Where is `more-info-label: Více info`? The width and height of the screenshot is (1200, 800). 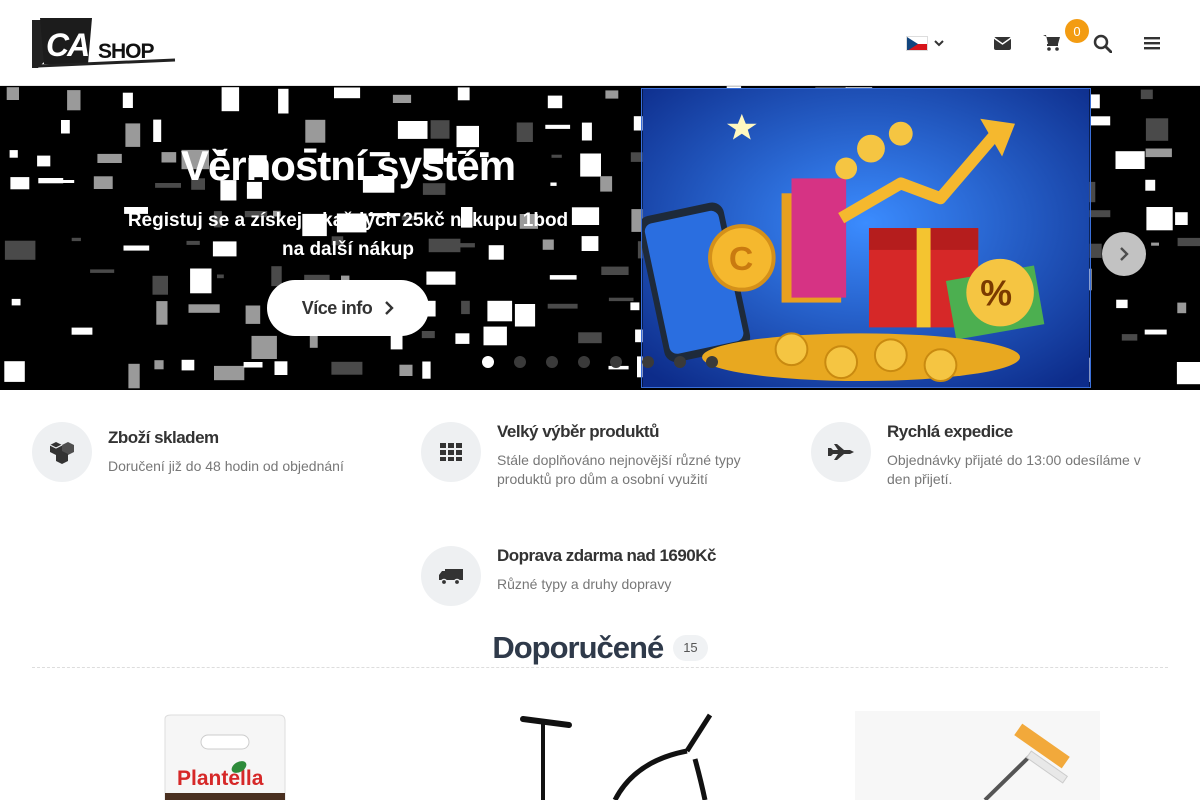 more-info-label: Více info is located at coordinates (337, 307).